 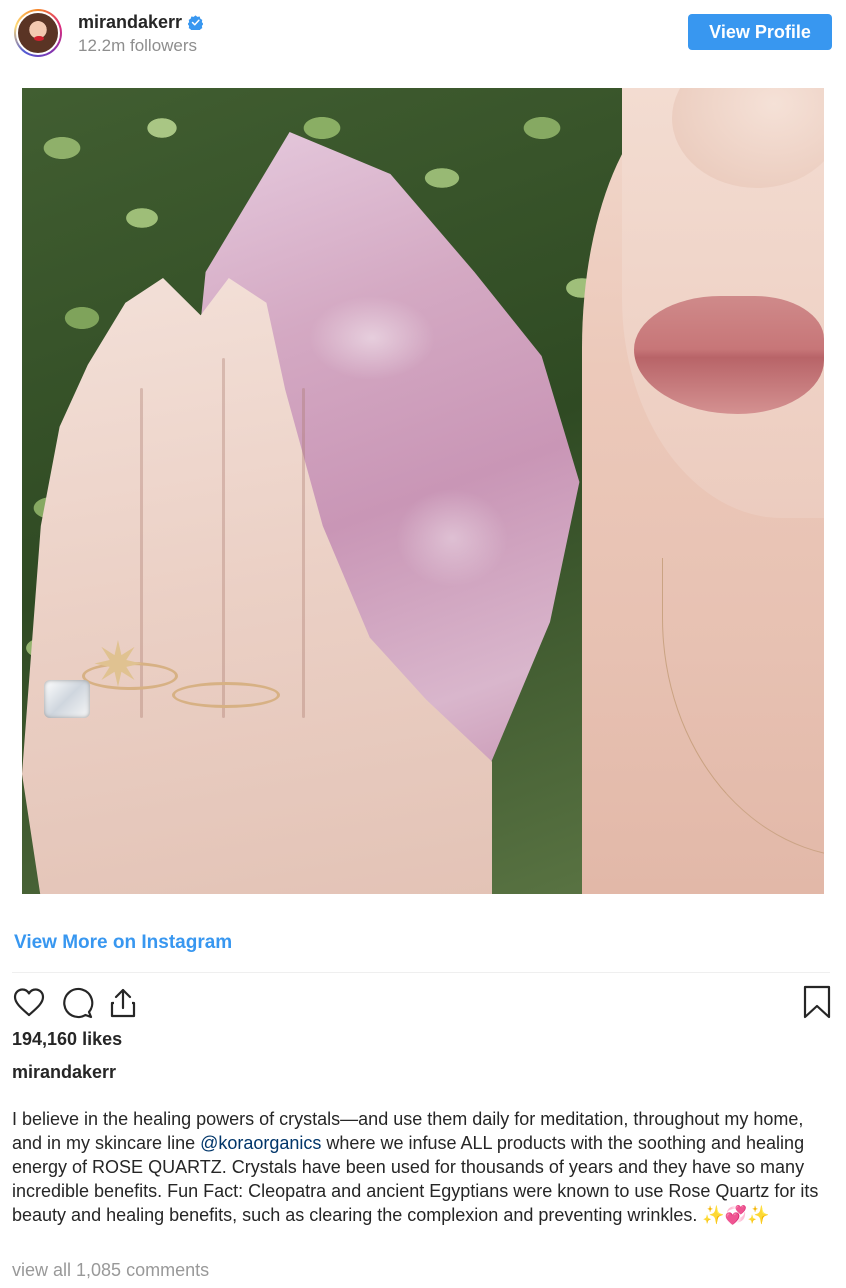 What do you see at coordinates (67, 699) in the screenshot?
I see `photo-diamond-ring` at bounding box center [67, 699].